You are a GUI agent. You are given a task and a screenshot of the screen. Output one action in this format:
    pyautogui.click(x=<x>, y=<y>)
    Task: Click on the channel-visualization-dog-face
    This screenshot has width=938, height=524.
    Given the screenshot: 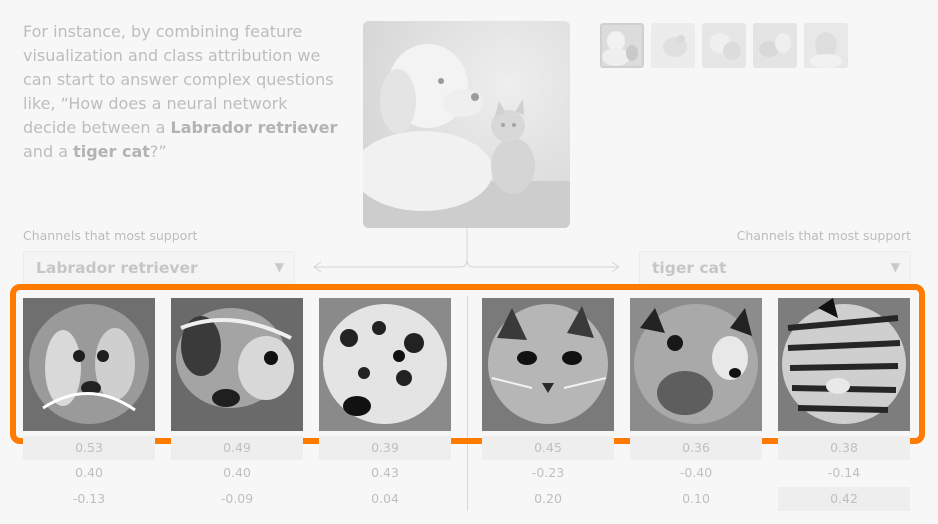 What is the action you would take?
    pyautogui.click(x=237, y=364)
    